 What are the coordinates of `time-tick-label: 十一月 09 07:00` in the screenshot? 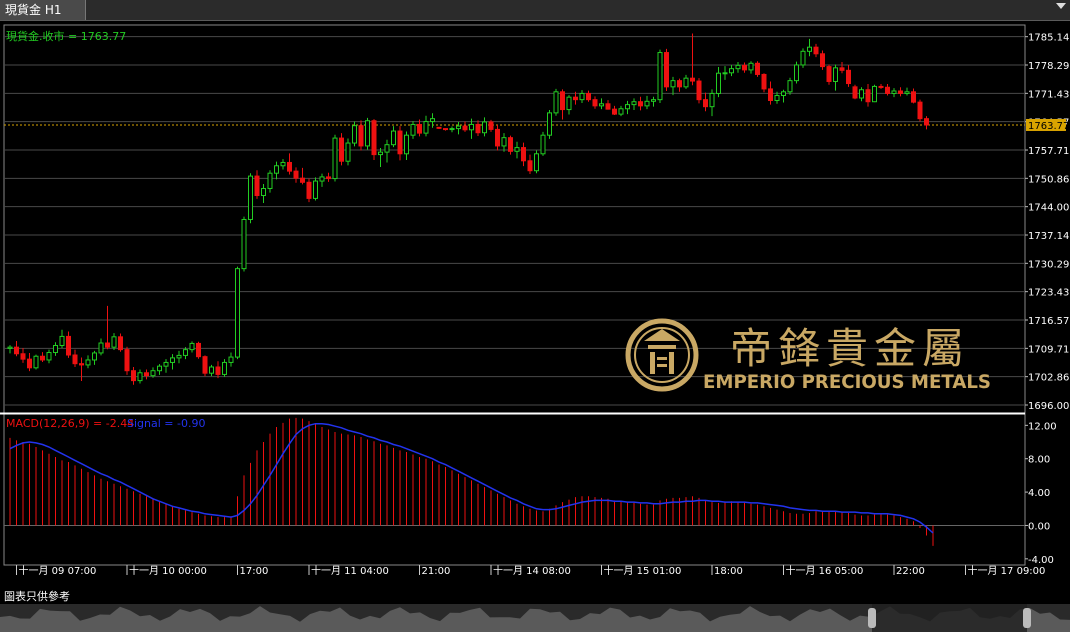 It's located at (58, 570).